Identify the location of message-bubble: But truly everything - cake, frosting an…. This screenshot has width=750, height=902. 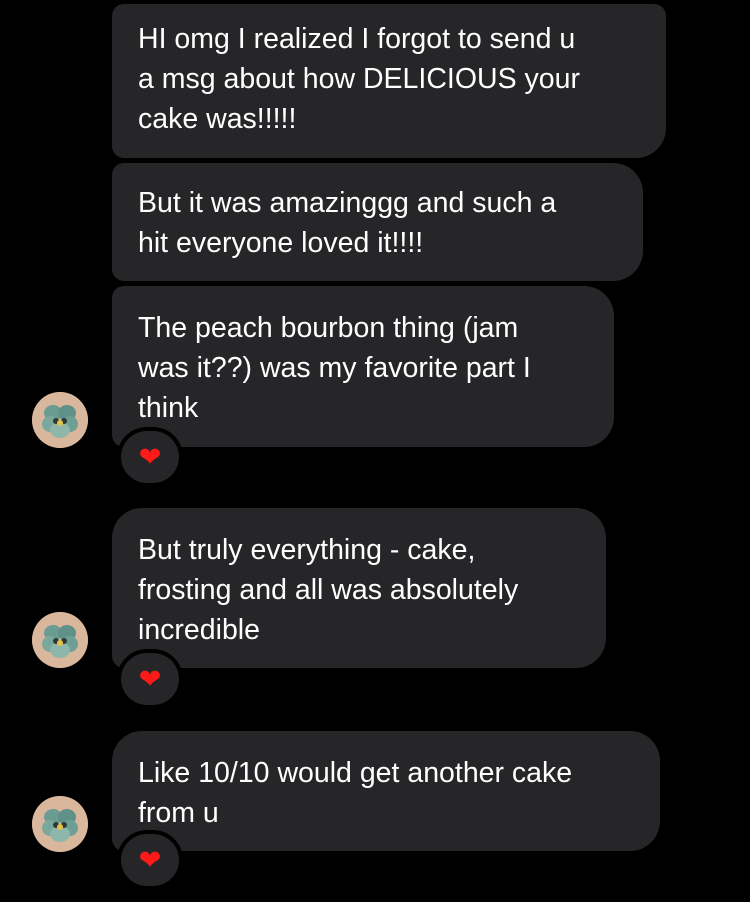
(359, 588).